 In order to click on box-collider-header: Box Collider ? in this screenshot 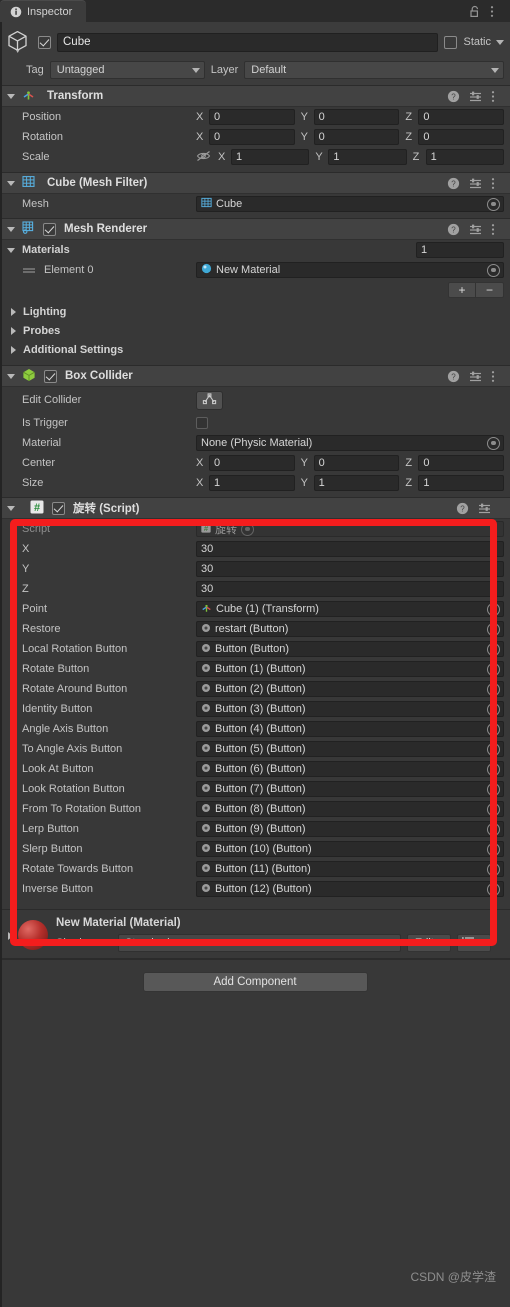, I will do `click(255, 376)`.